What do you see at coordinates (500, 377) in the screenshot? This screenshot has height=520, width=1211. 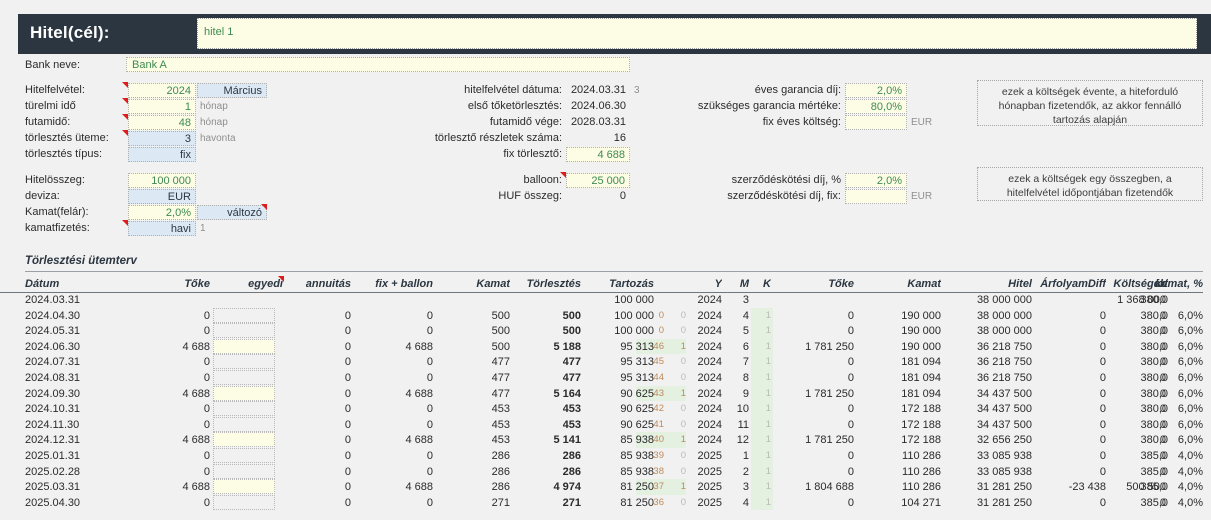 I see `cell-kamat: 477` at bounding box center [500, 377].